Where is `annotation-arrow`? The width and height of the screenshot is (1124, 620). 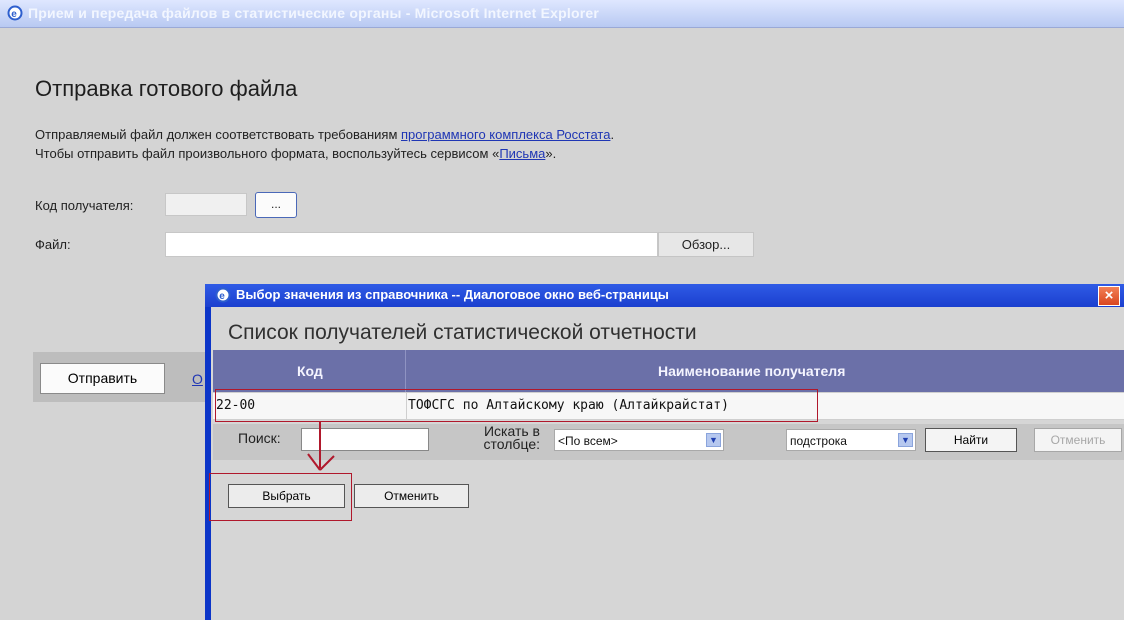
annotation-arrow is located at coordinates (321, 446).